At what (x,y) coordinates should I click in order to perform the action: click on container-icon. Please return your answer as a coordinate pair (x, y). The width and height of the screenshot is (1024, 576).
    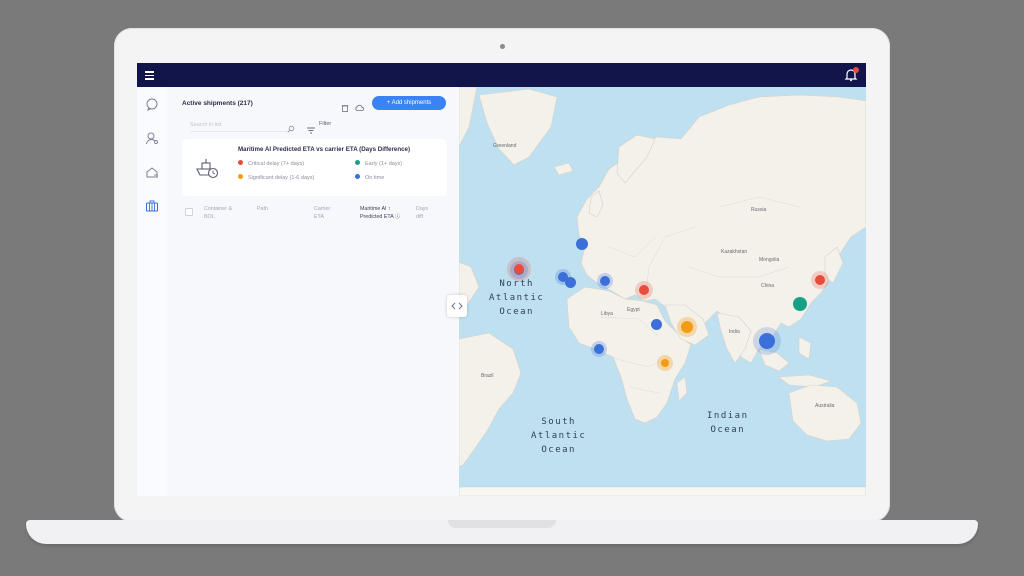
    Looking at the image, I should click on (152, 206).